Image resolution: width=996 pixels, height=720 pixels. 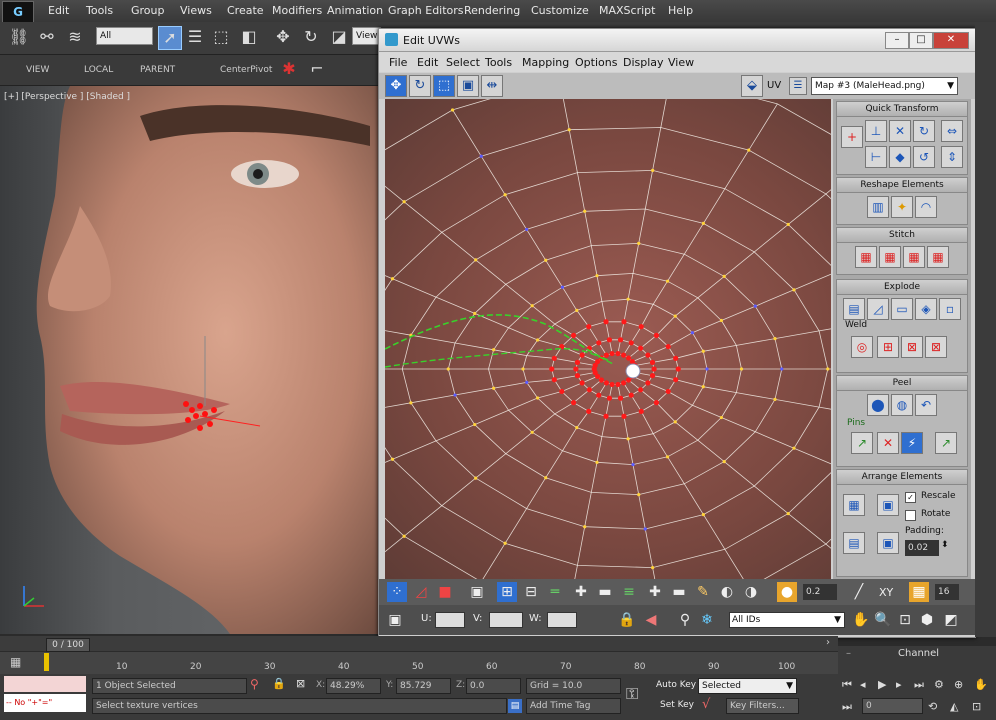 I want to click on auto-pin-icon: ⚡, so click(x=912, y=443).